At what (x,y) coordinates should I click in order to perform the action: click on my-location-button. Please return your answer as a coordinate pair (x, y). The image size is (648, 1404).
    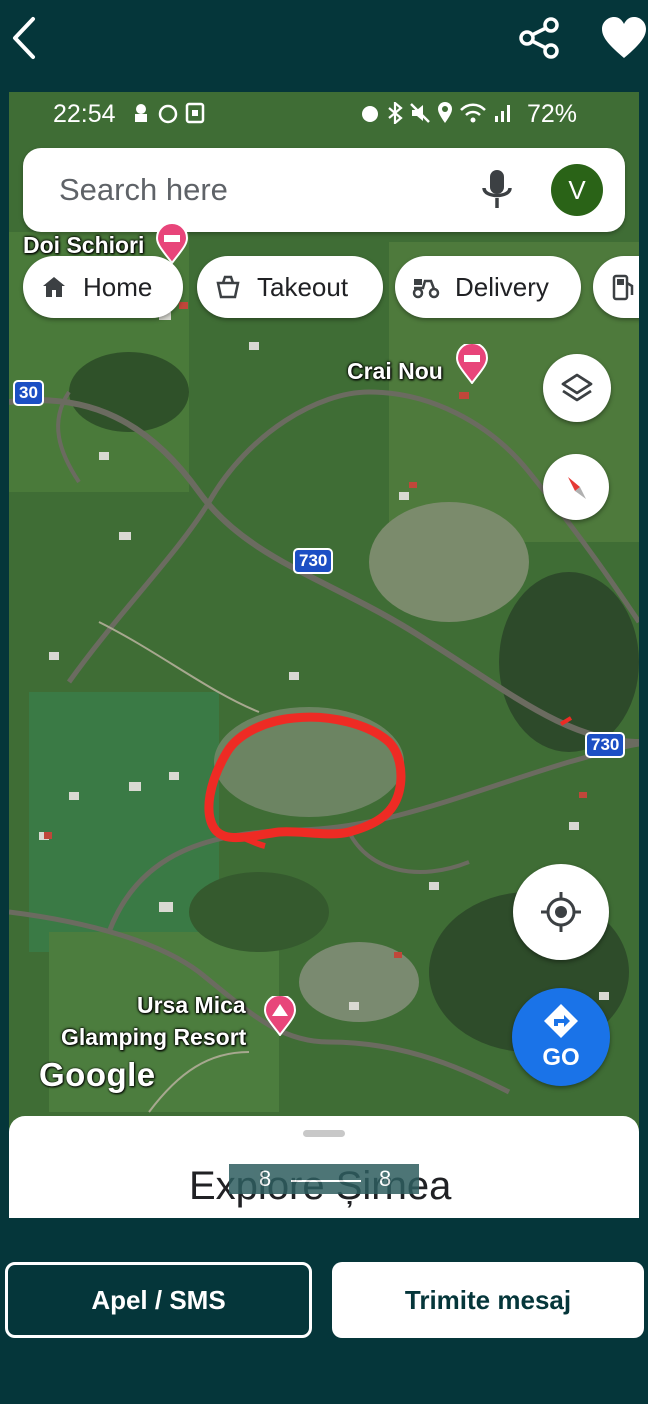
    Looking at the image, I should click on (561, 912).